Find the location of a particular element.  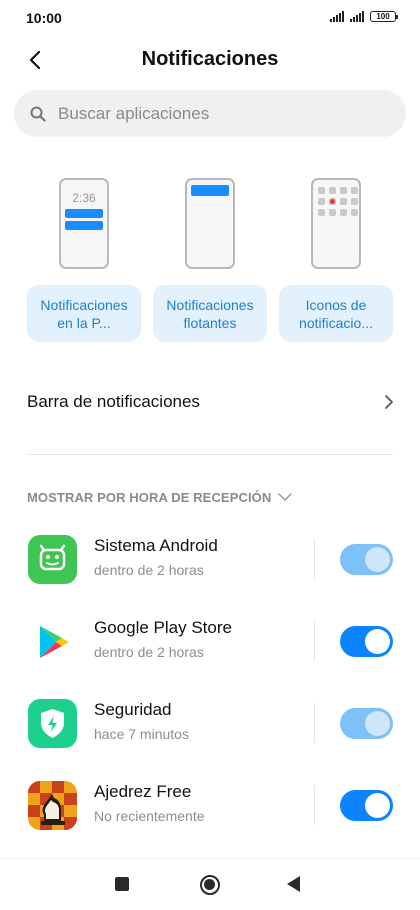

page-title: Notificaciones is located at coordinates (210, 59).